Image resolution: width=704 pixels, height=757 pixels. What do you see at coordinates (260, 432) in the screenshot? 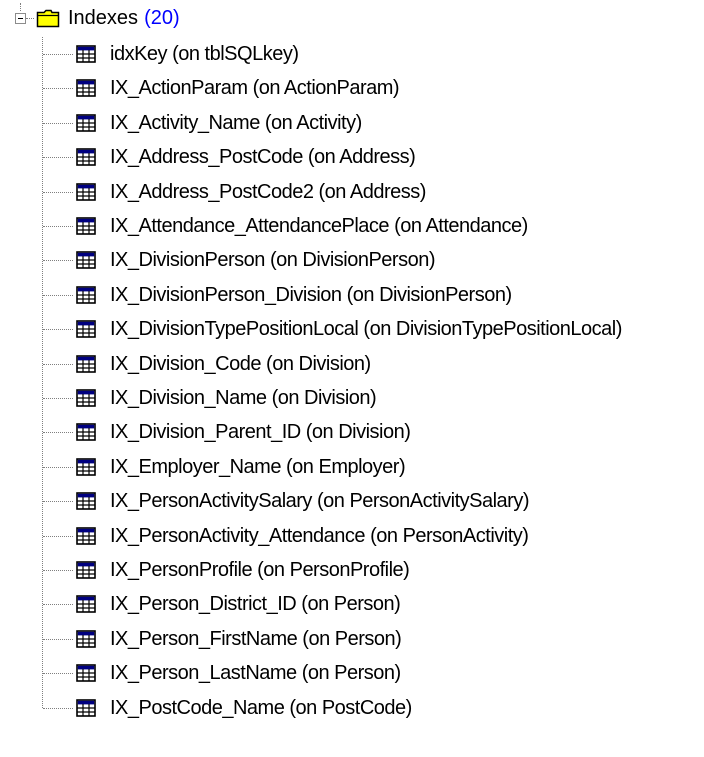
I see `index-label: IX_Division_Parent_ID (on Division)` at bounding box center [260, 432].